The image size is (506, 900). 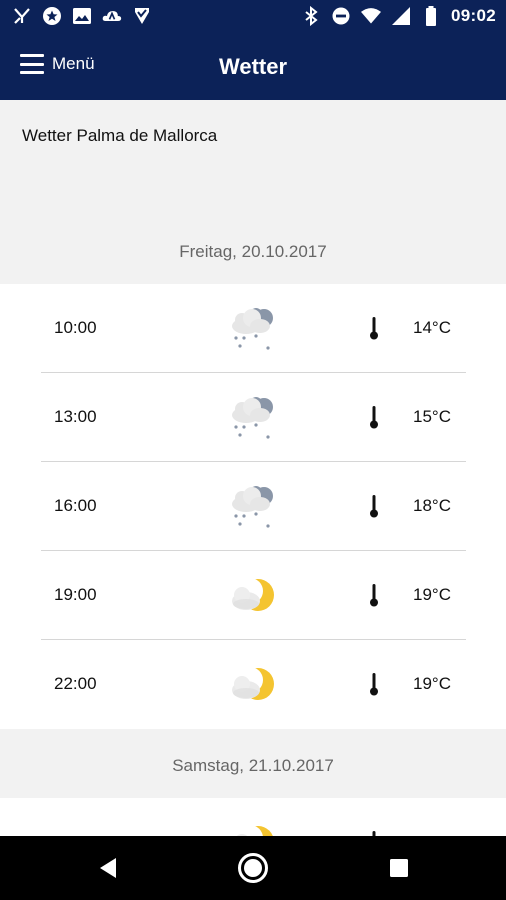 I want to click on page-title: Wetter, so click(x=253, y=66).